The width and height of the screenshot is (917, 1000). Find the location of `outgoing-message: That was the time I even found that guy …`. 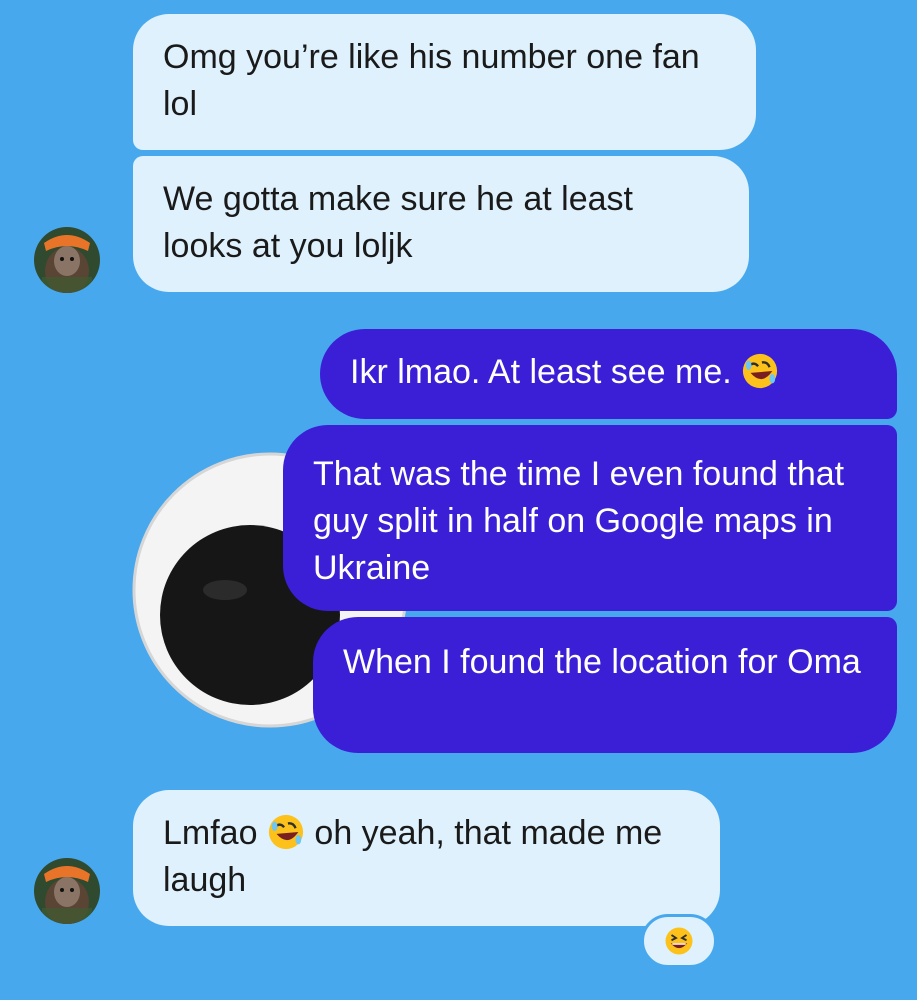

outgoing-message: That was the time I even found that guy … is located at coordinates (590, 518).